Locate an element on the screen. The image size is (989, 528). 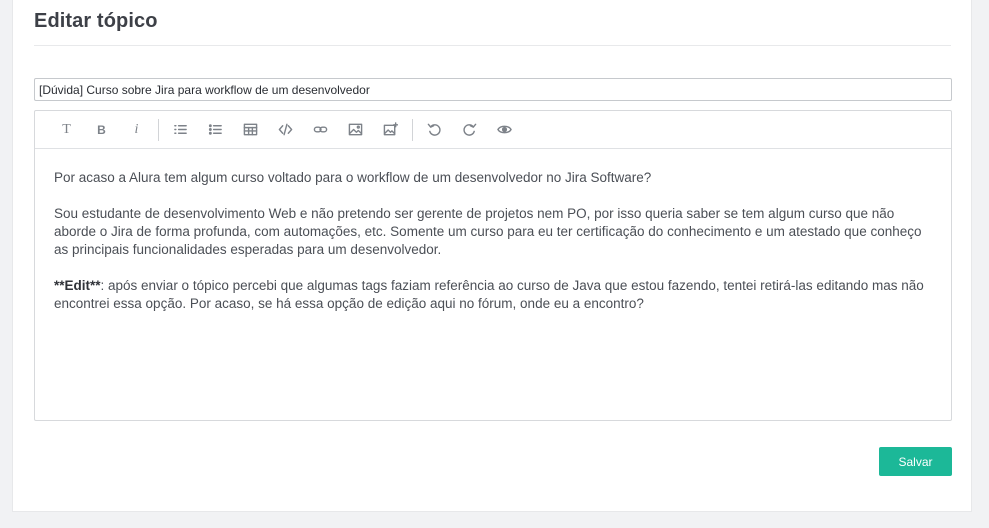
code-button is located at coordinates (285, 130).